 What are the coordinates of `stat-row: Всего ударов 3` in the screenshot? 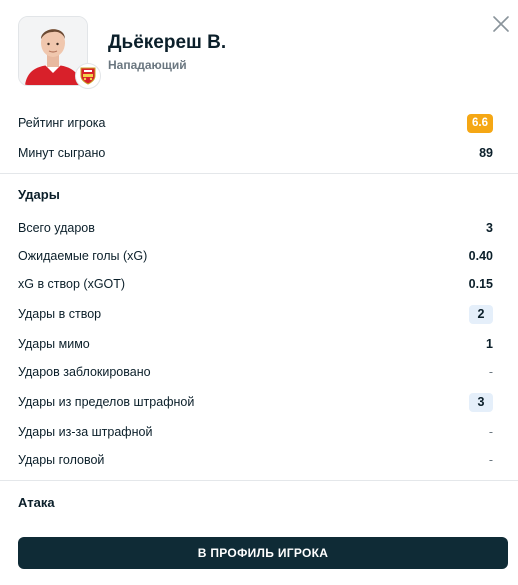 It's located at (255, 228).